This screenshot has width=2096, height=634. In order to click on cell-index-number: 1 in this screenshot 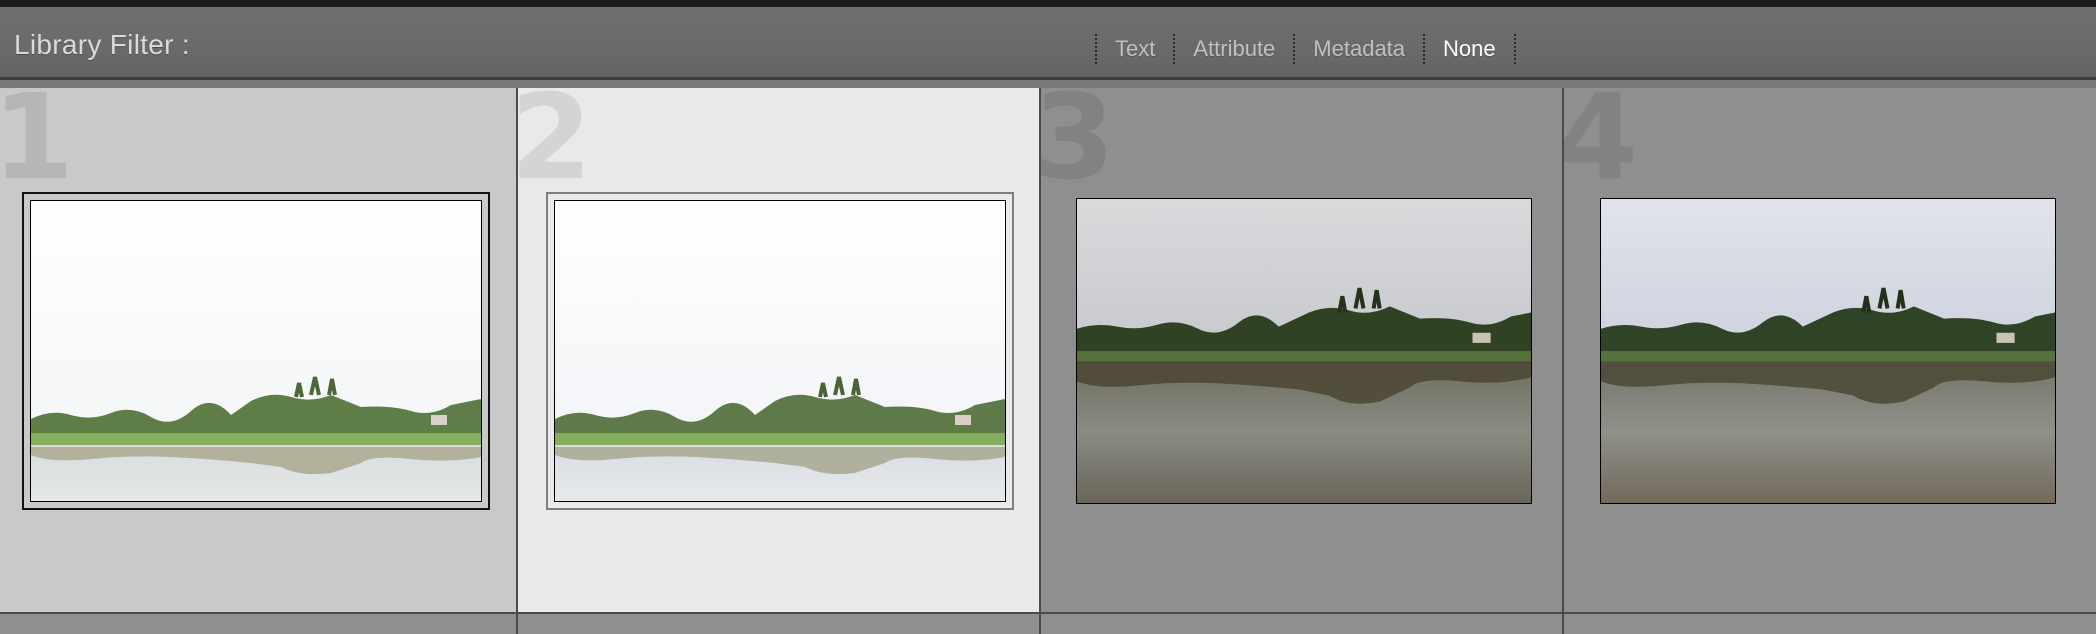, I will do `click(37, 147)`.